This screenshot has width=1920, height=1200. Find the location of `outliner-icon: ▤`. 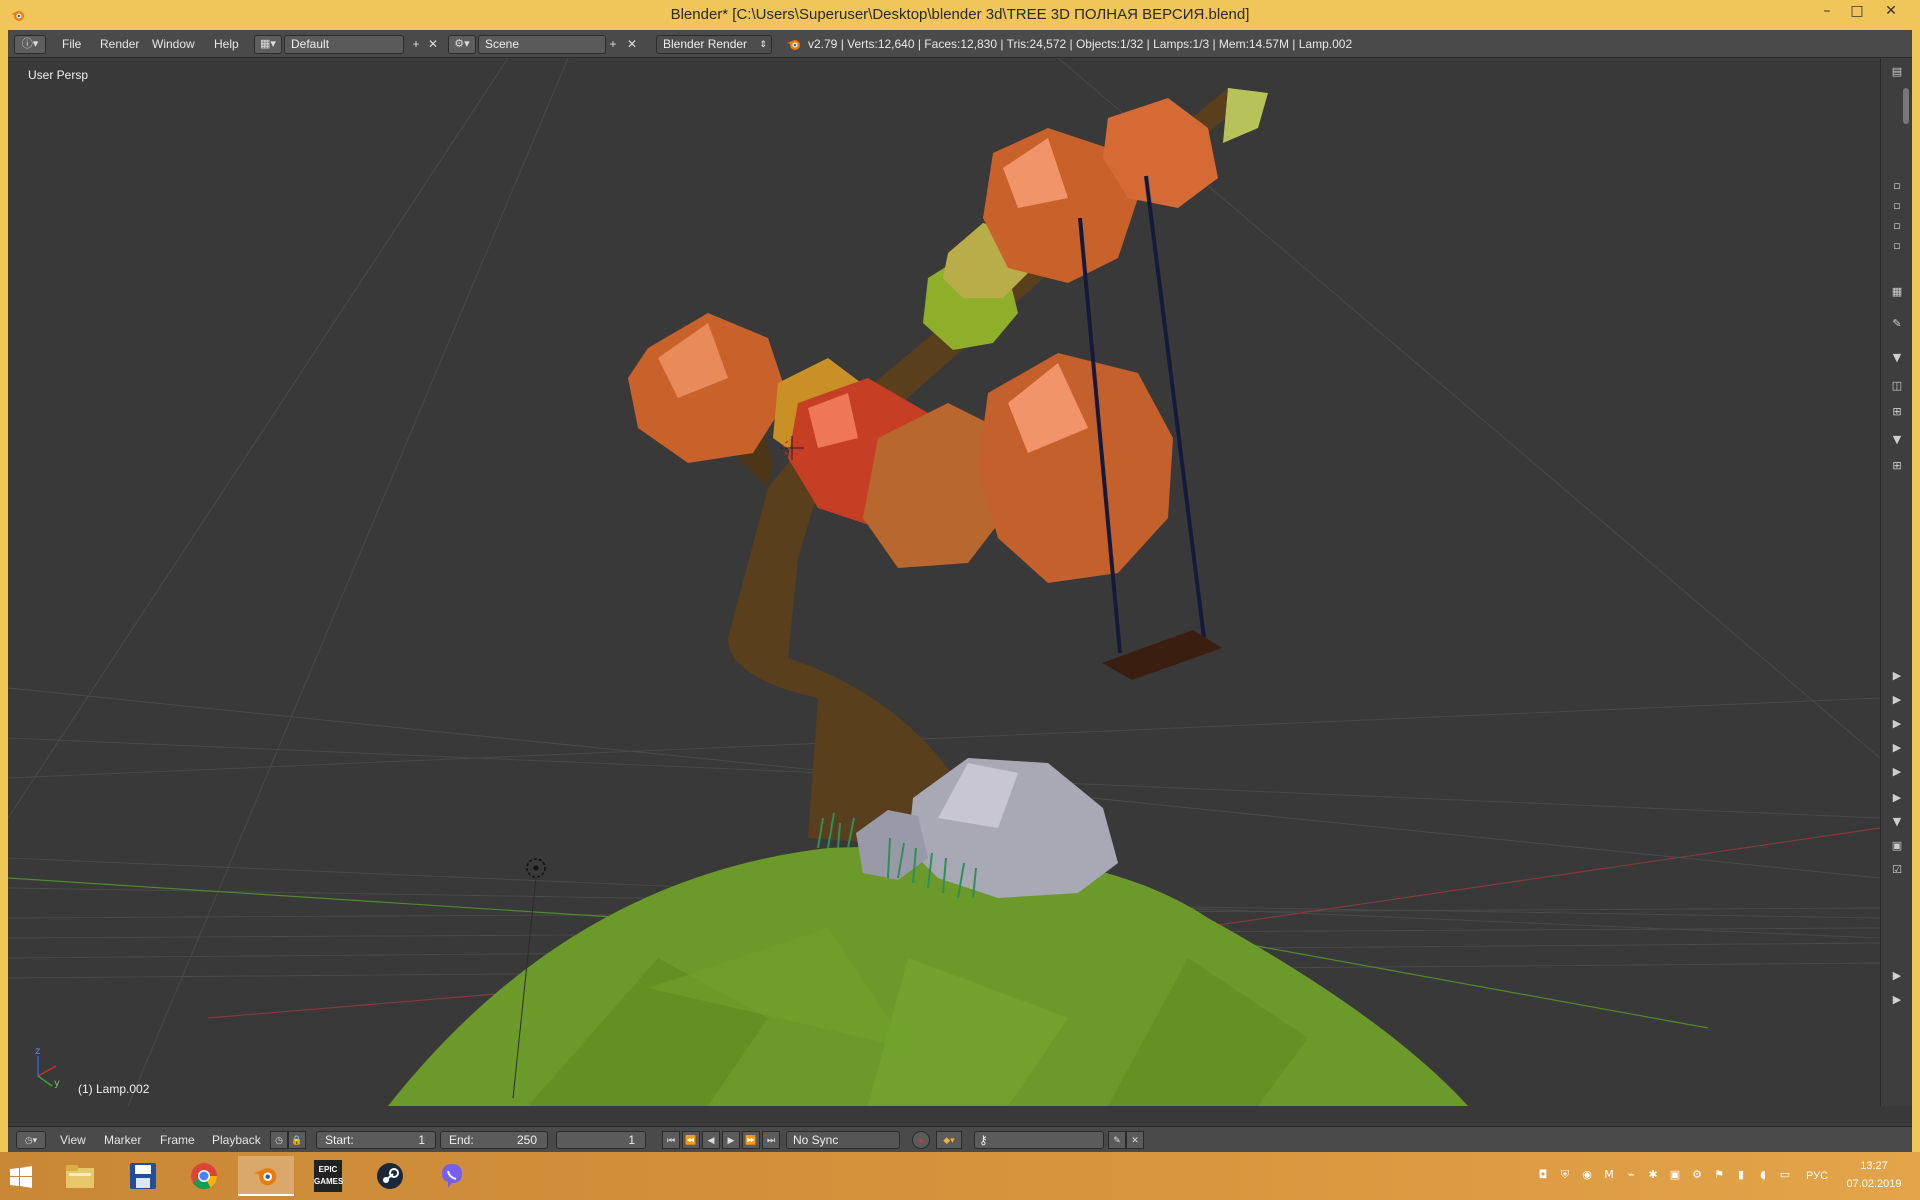

outliner-icon: ▤ is located at coordinates (1897, 72).